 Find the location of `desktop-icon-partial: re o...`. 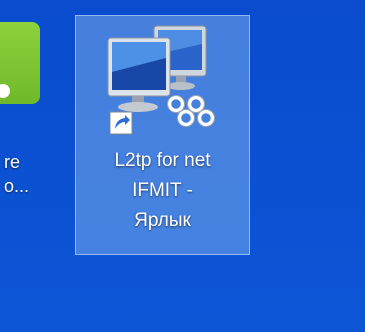

desktop-icon-partial: re o... is located at coordinates (35, 105).